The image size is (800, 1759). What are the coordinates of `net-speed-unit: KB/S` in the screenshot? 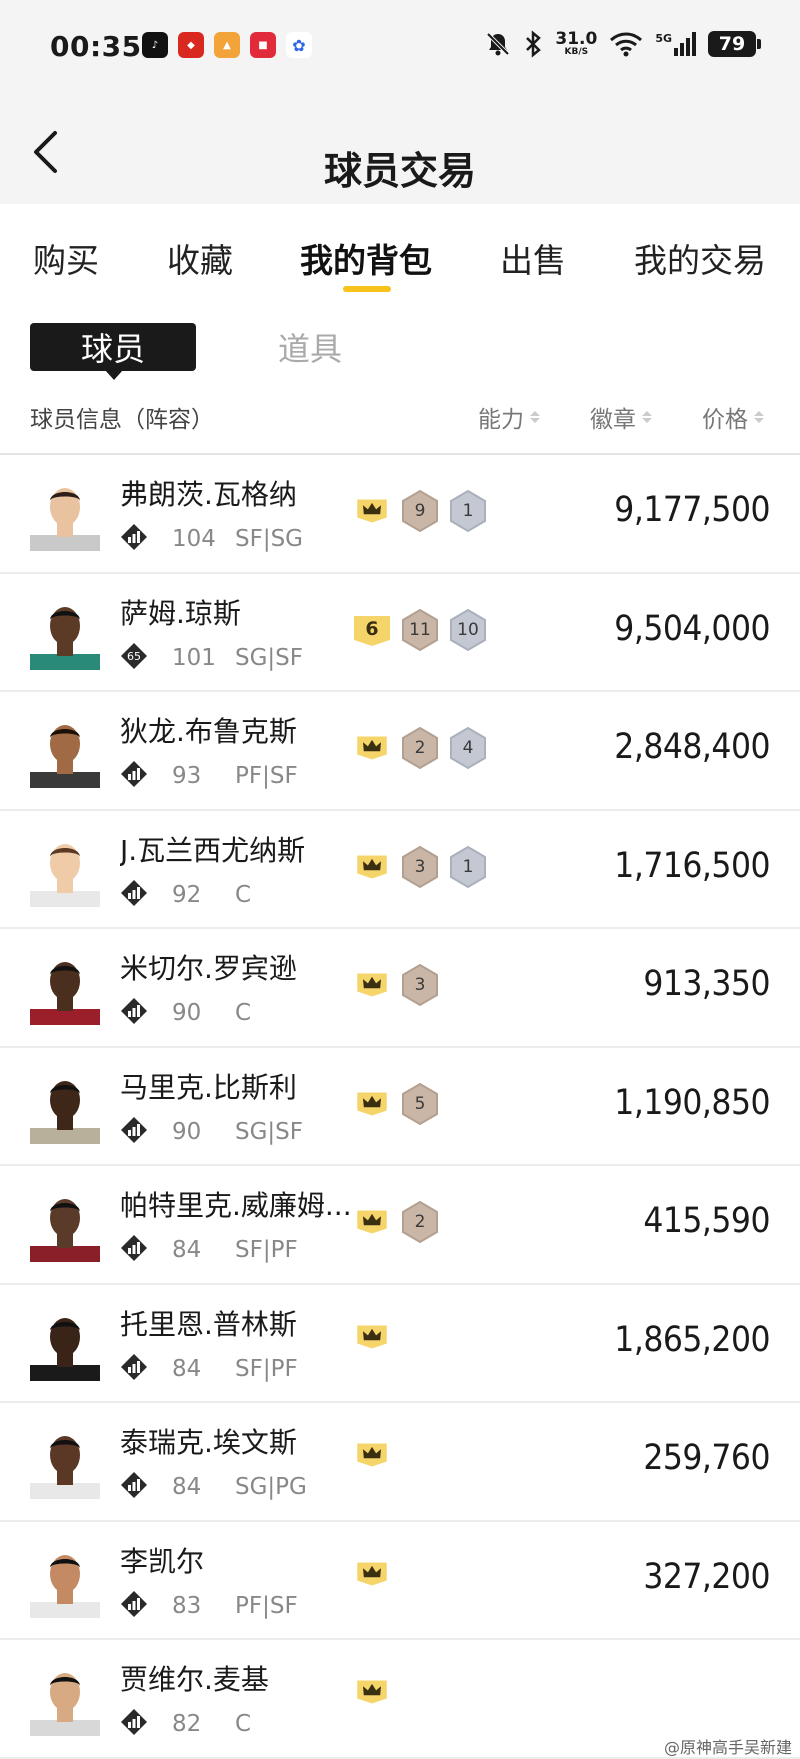 It's located at (576, 52).